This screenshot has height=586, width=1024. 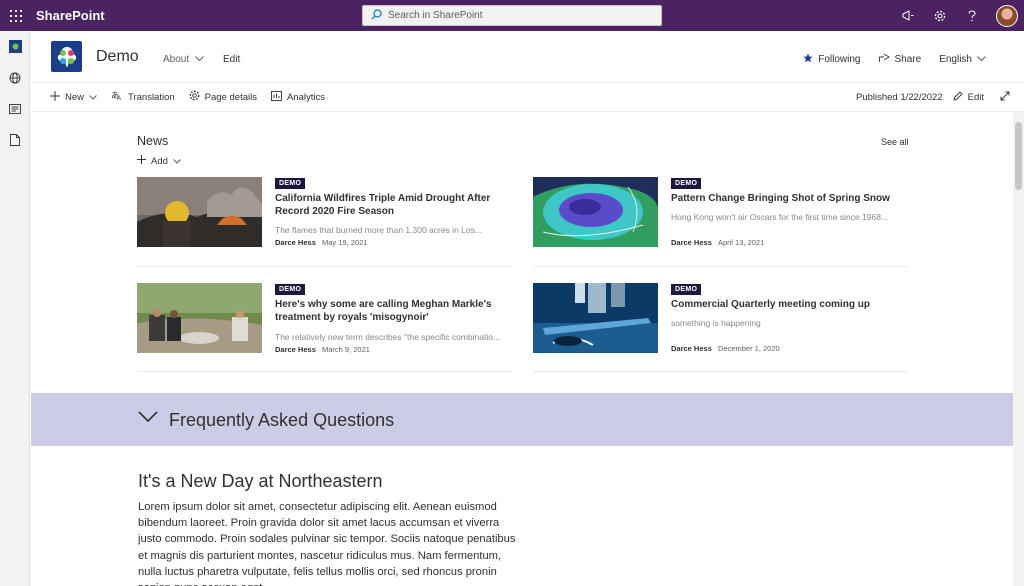 I want to click on share-label: Share, so click(x=908, y=59).